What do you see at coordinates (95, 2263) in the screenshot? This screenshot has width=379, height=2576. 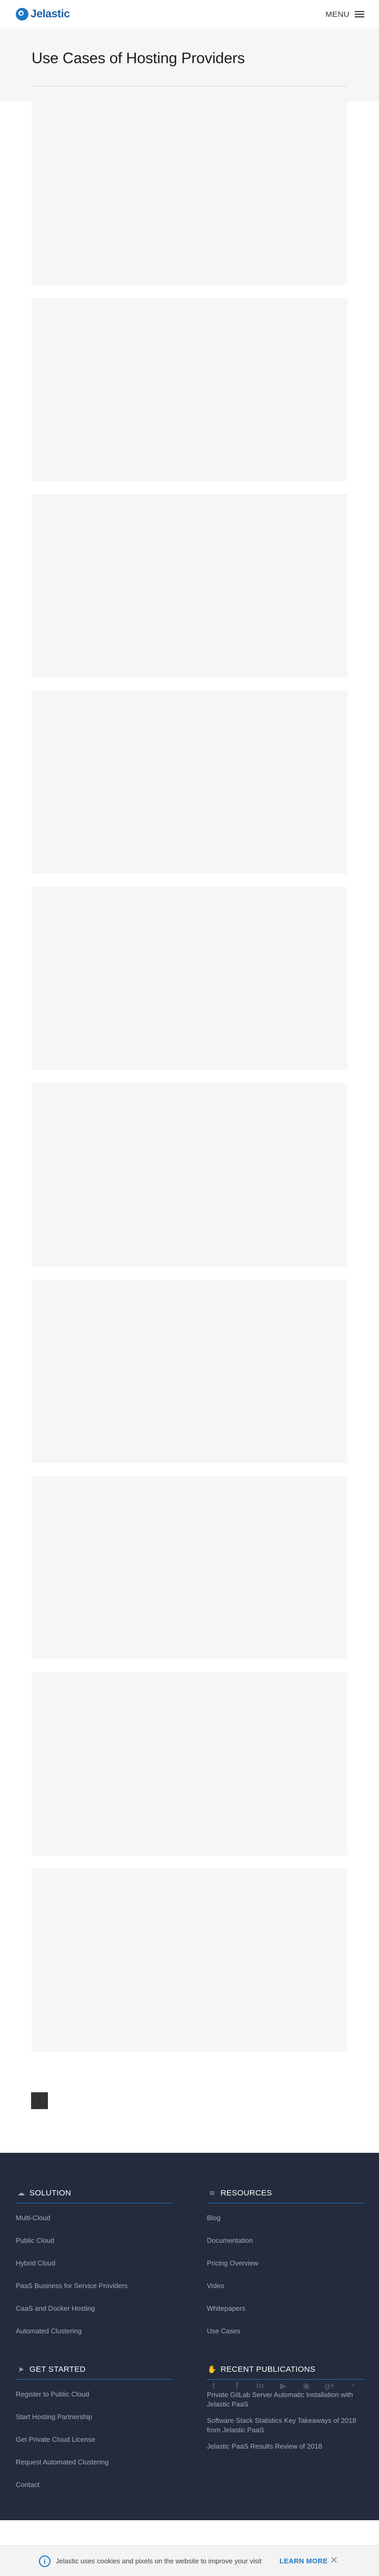 I see `footer-link: Hybrid Cloud` at bounding box center [95, 2263].